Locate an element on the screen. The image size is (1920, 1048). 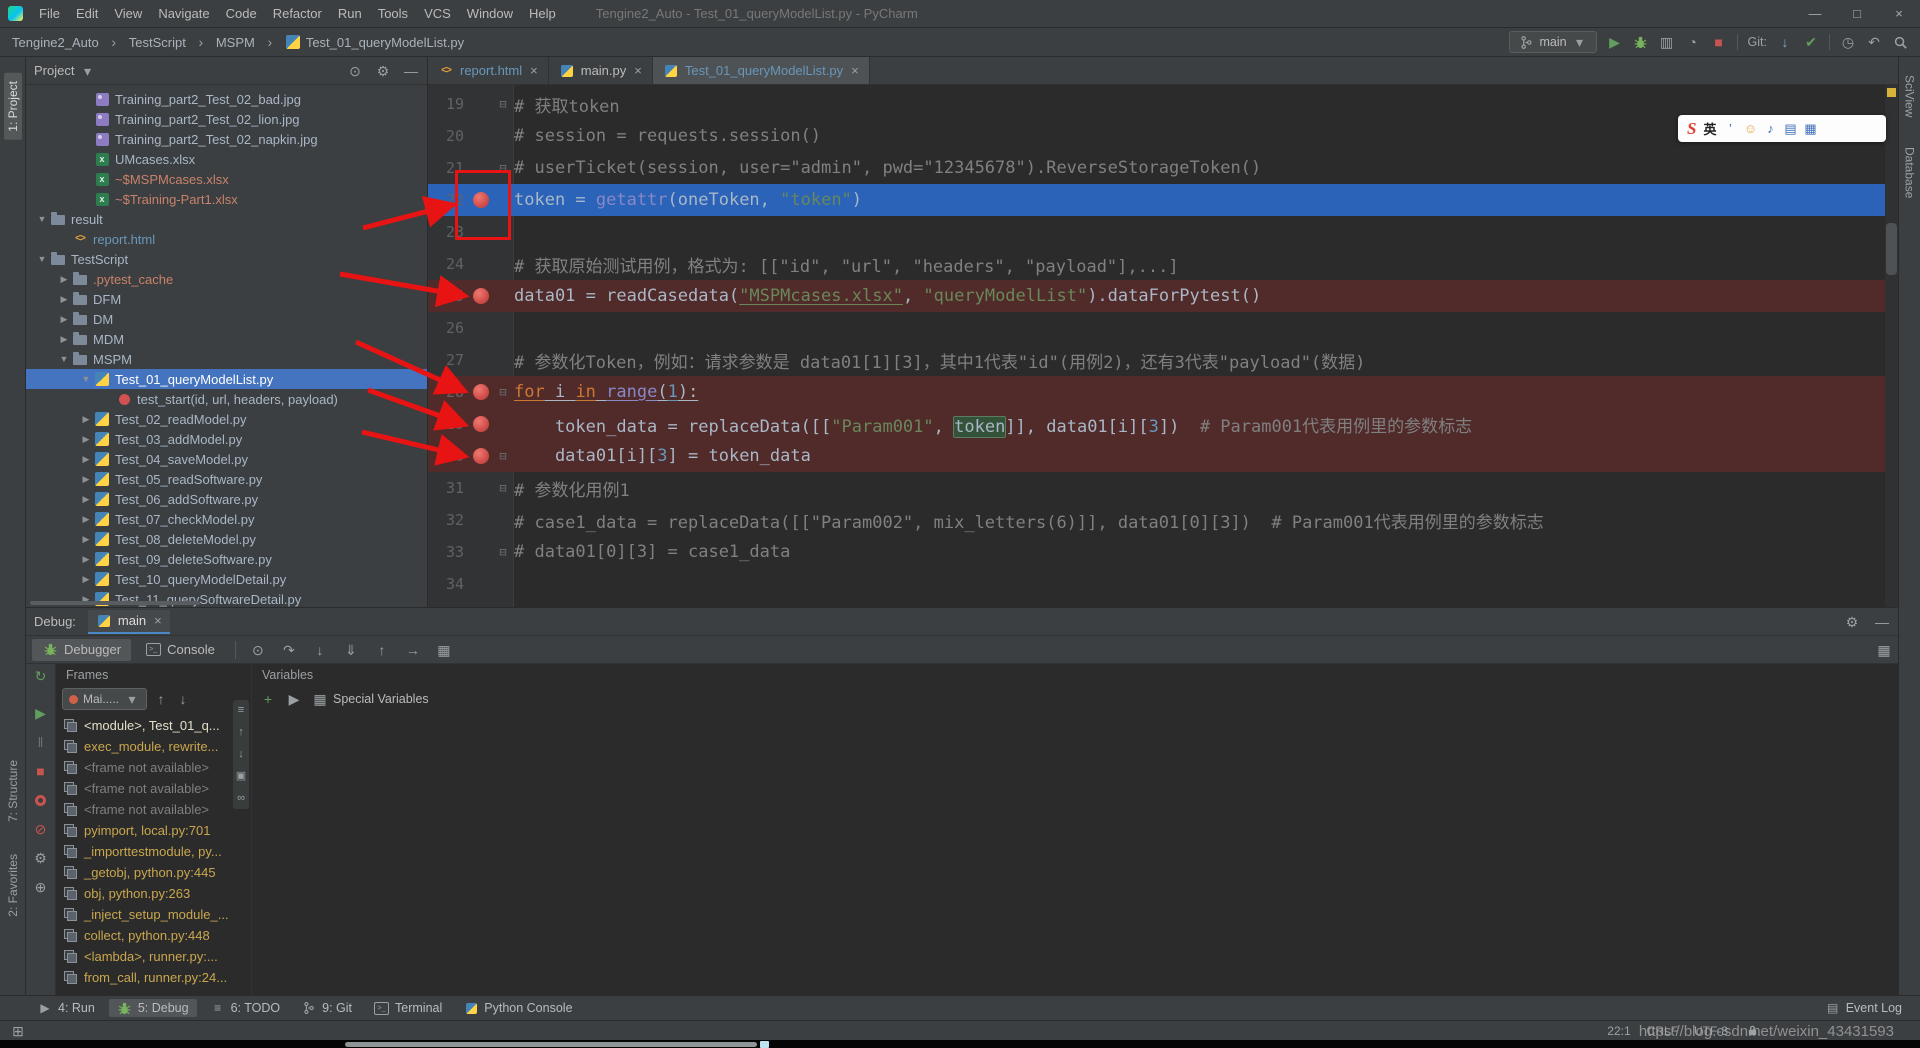
update-icon: ↓ is located at coordinates (1785, 42).